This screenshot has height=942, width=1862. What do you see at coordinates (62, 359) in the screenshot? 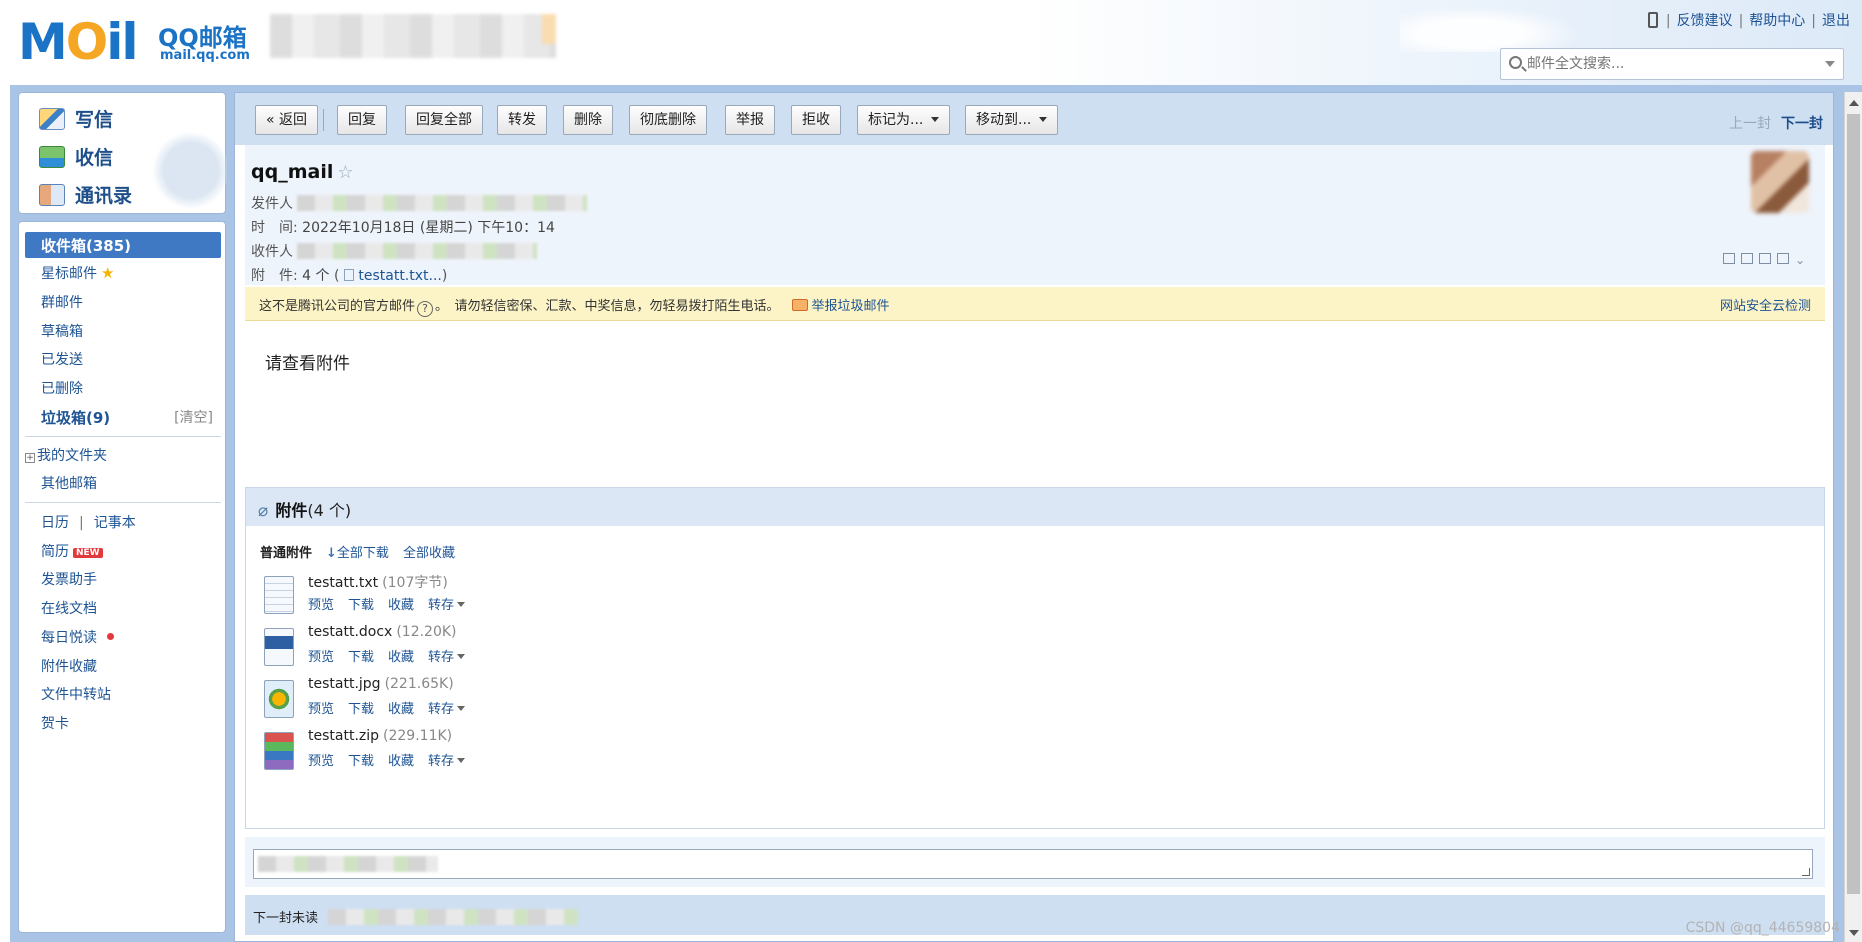
I see `nav-item-sent: 已发送` at bounding box center [62, 359].